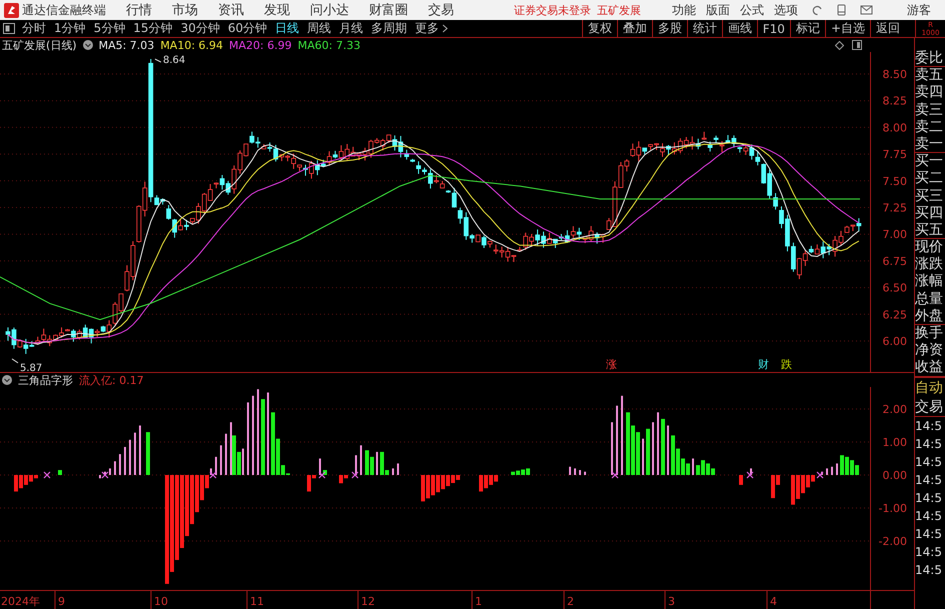  What do you see at coordinates (34, 28) in the screenshot?
I see `period-tab: 分时` at bounding box center [34, 28].